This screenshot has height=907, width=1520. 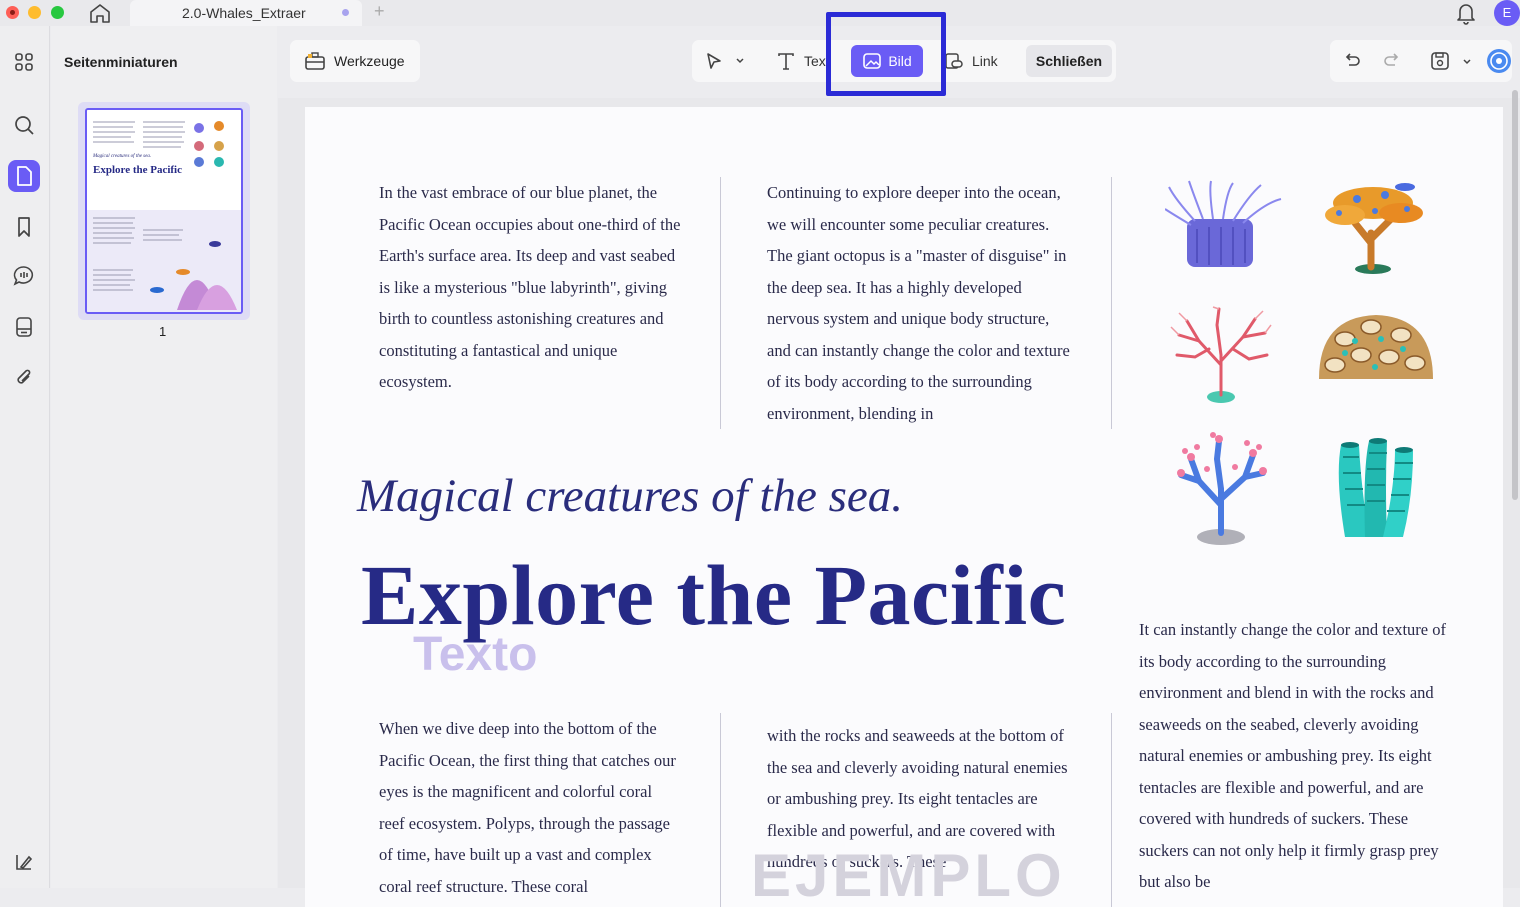 I want to click on history-tool-group, so click(x=1421, y=61).